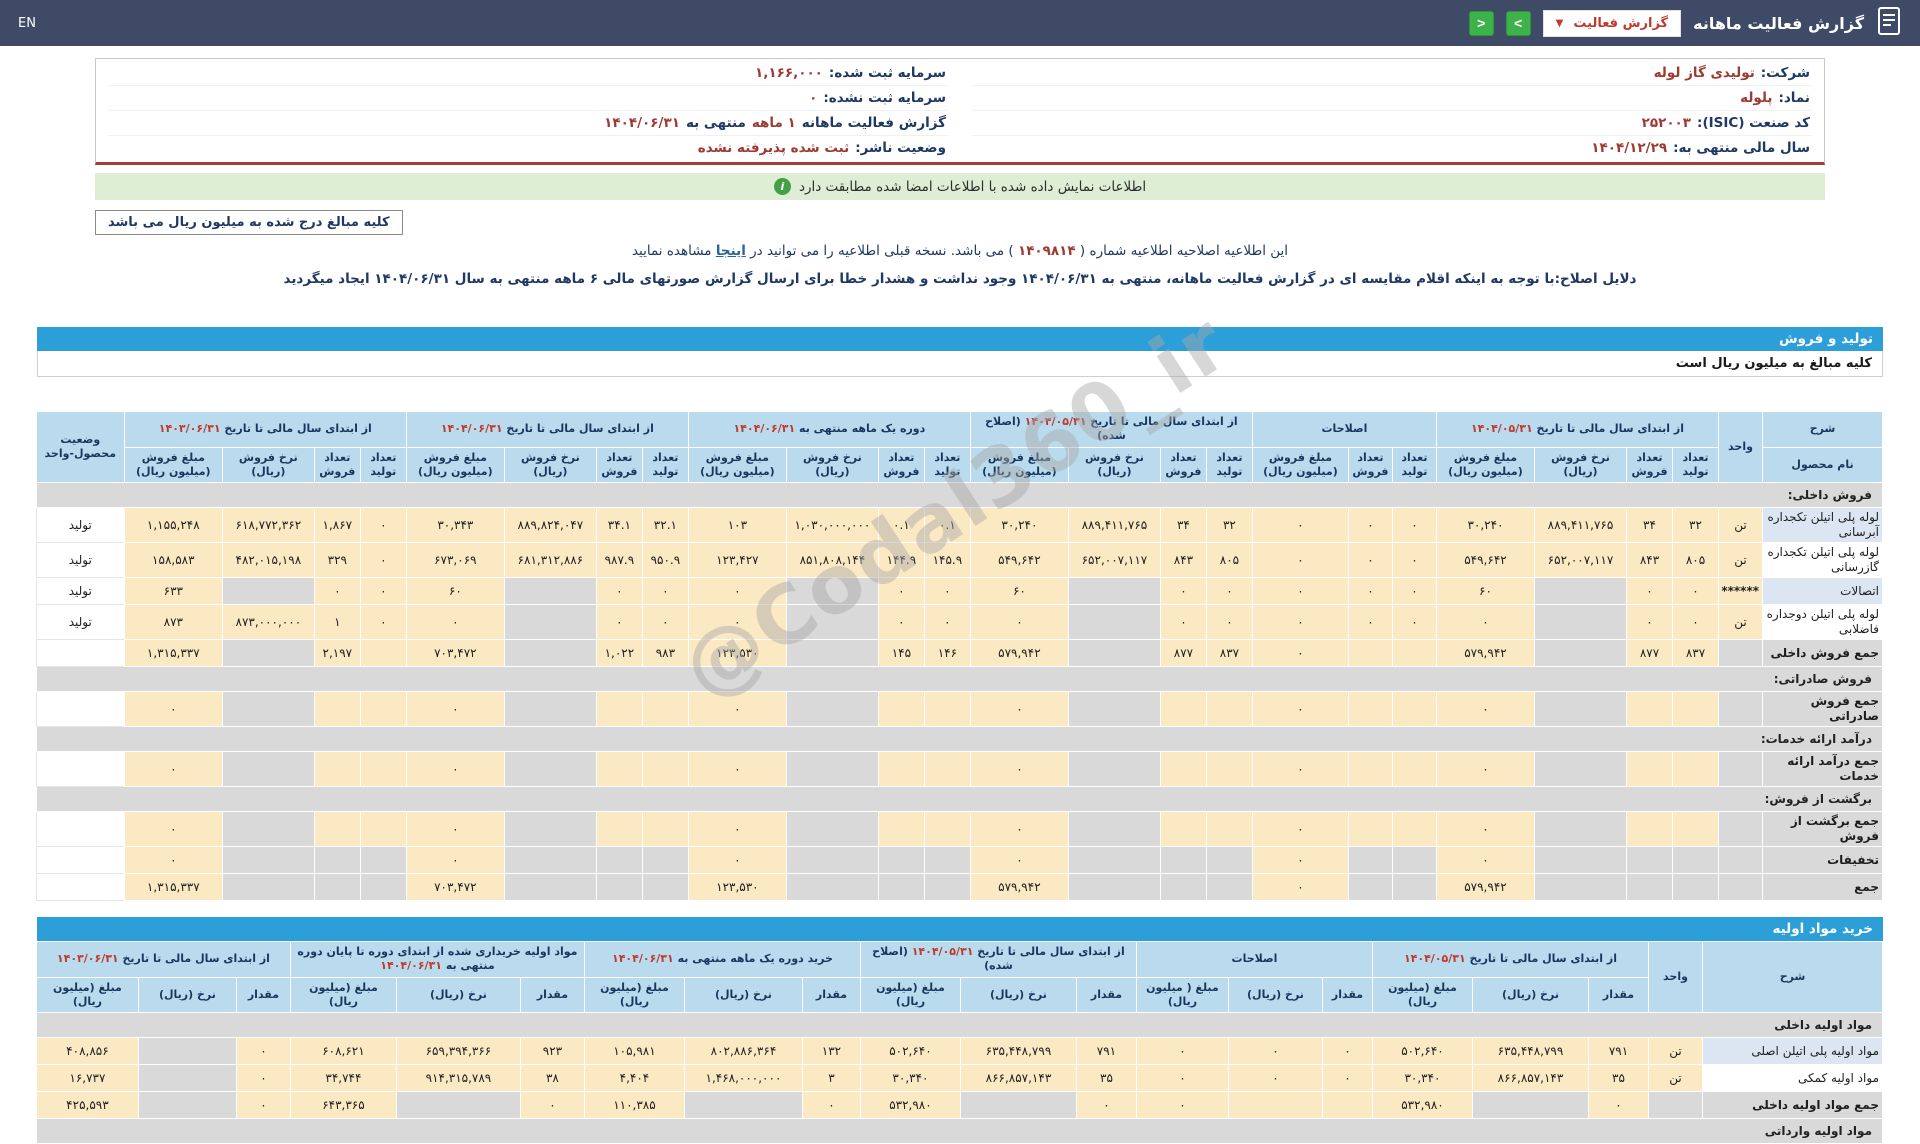  I want to click on value-cell: ۶۵۲,۰۰۷,۱۱۷, so click(1580, 560).